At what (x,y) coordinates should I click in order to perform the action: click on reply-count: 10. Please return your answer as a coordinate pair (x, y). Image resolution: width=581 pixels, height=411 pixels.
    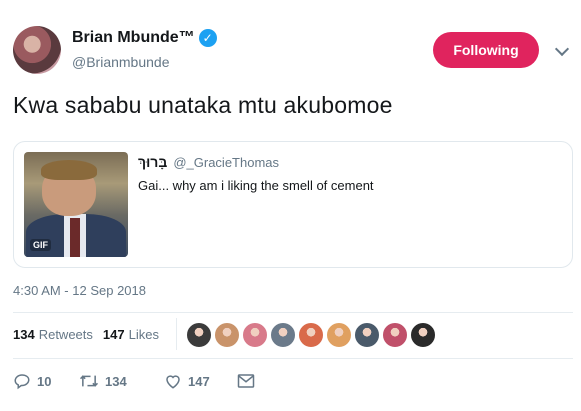
    Looking at the image, I should click on (44, 381).